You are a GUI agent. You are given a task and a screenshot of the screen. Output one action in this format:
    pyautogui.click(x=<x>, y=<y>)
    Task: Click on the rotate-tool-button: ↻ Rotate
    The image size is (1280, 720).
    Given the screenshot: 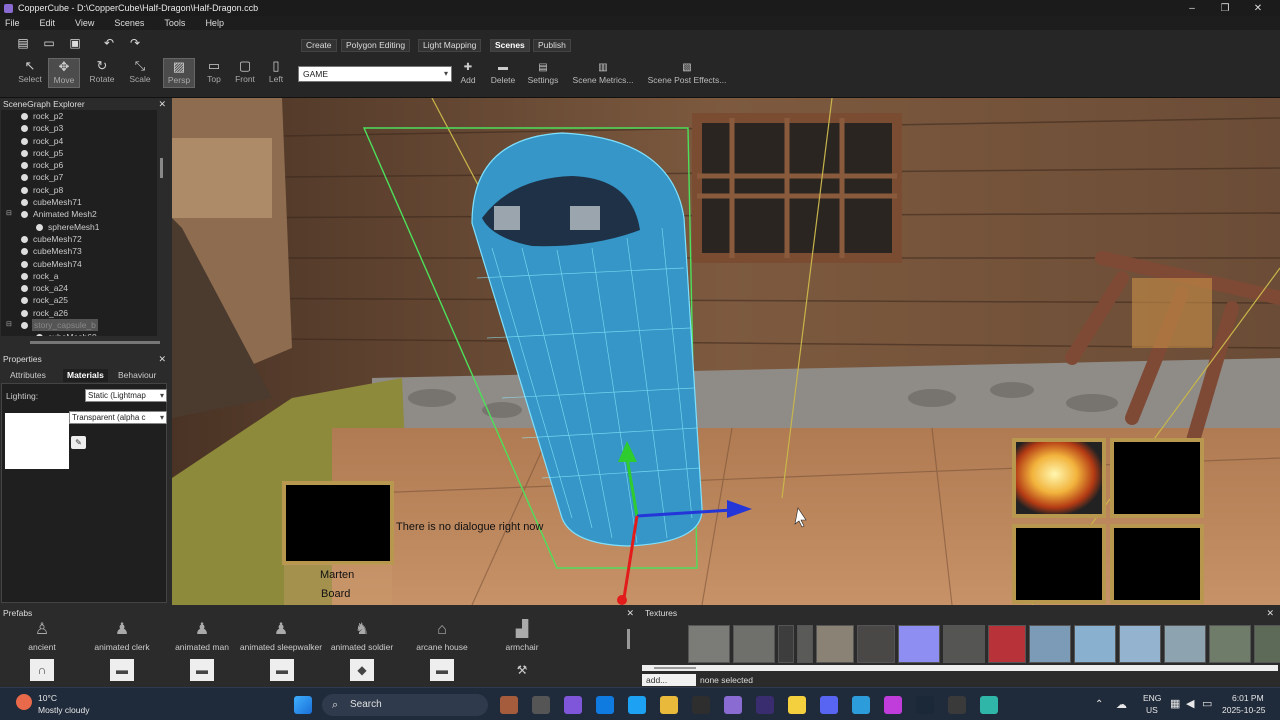 What is the action you would take?
    pyautogui.click(x=102, y=73)
    